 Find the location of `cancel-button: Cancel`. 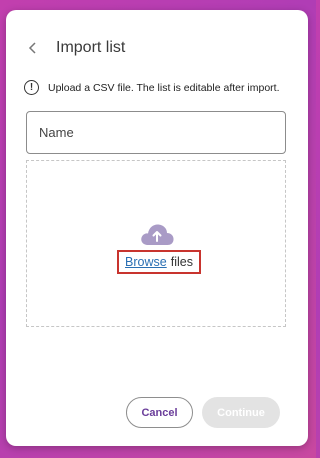

cancel-button: Cancel is located at coordinates (159, 412).